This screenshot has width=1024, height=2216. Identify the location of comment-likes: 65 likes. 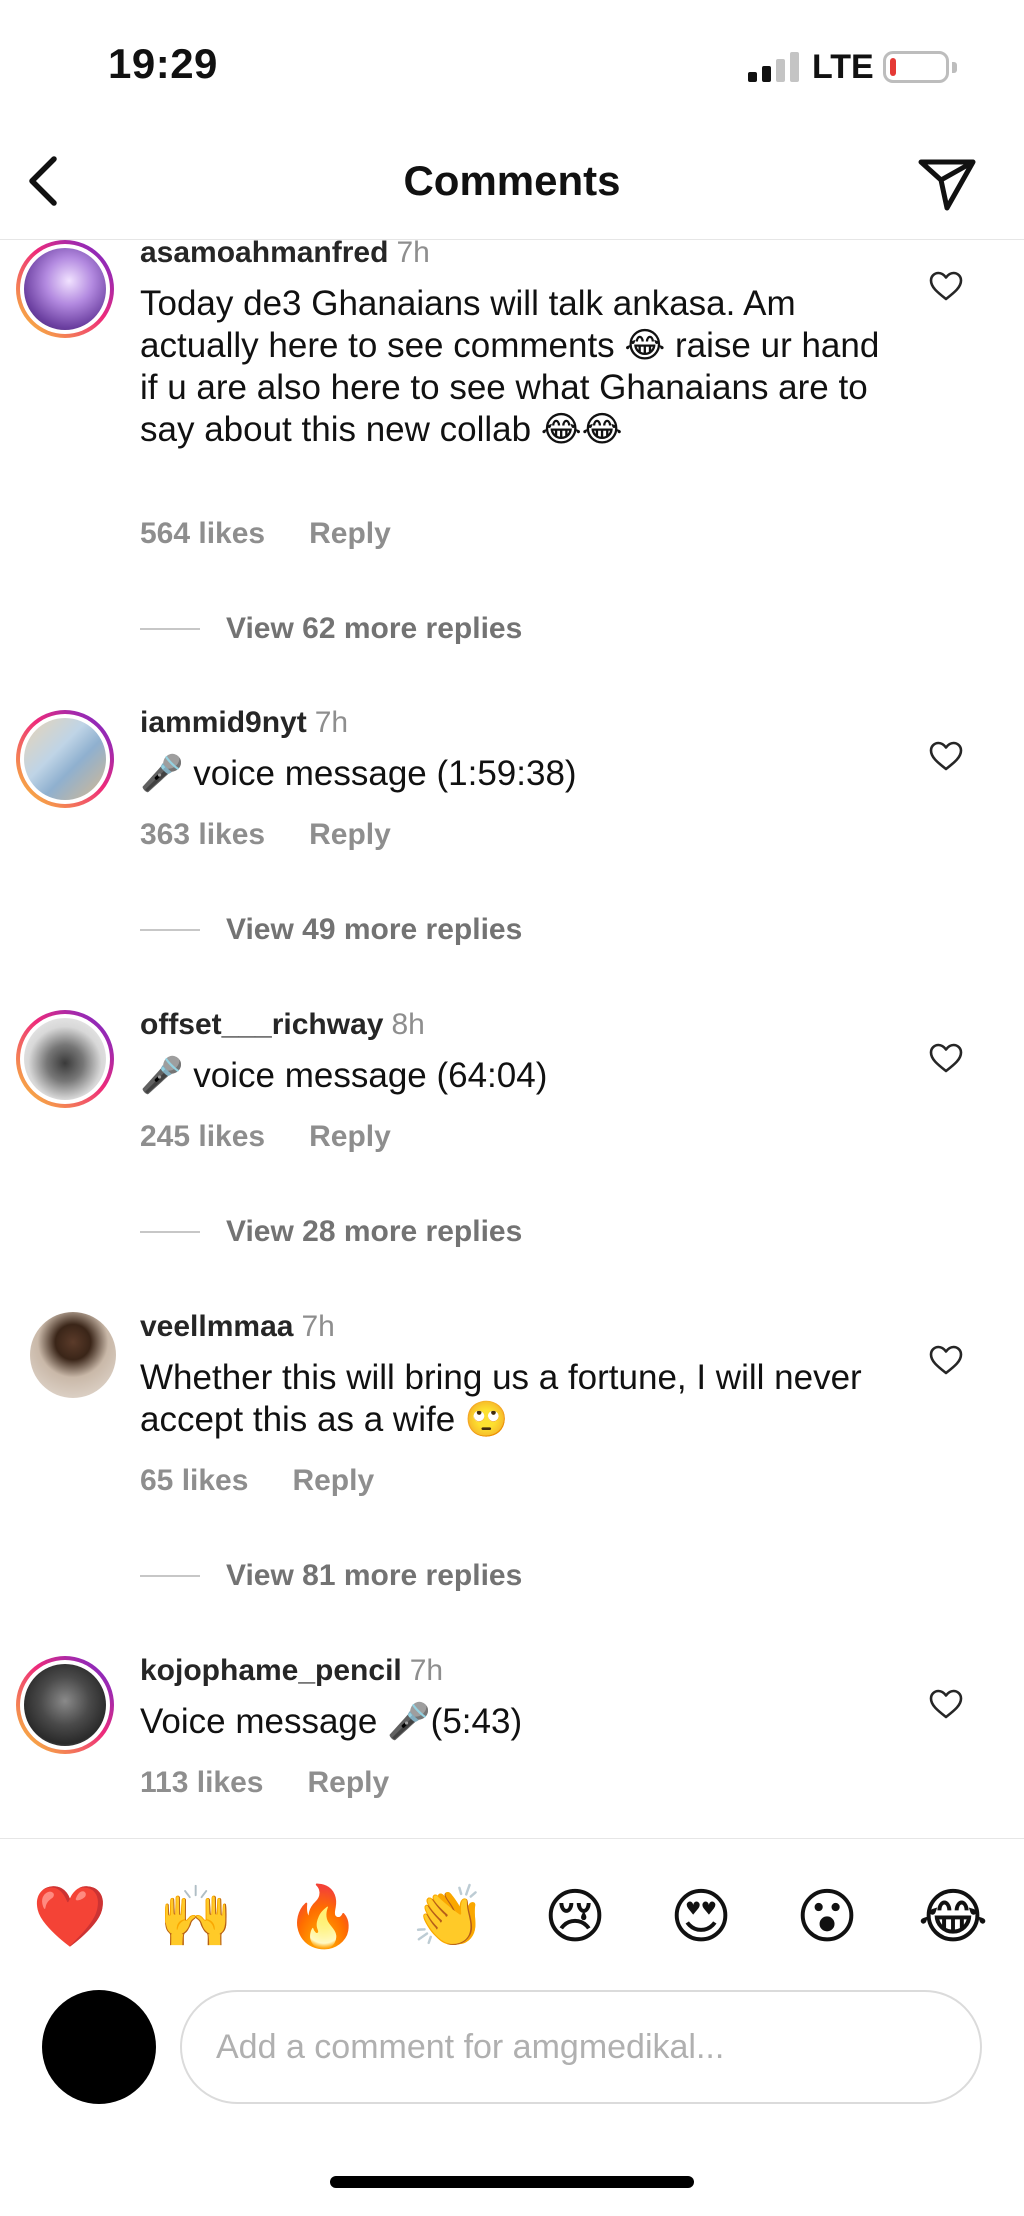
(194, 1480).